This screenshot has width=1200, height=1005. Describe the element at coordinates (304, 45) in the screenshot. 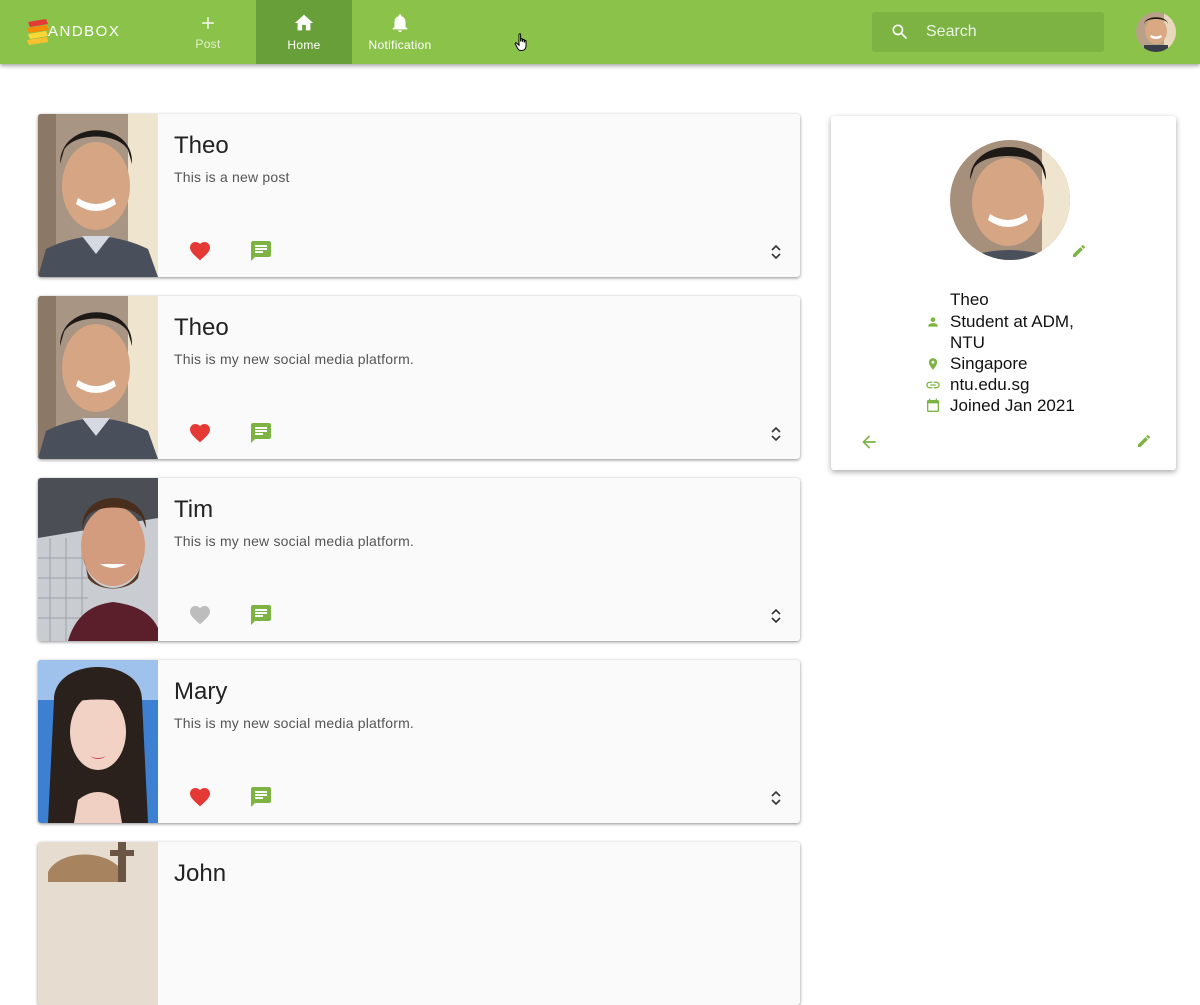

I see `nav-home-label: Home` at that location.